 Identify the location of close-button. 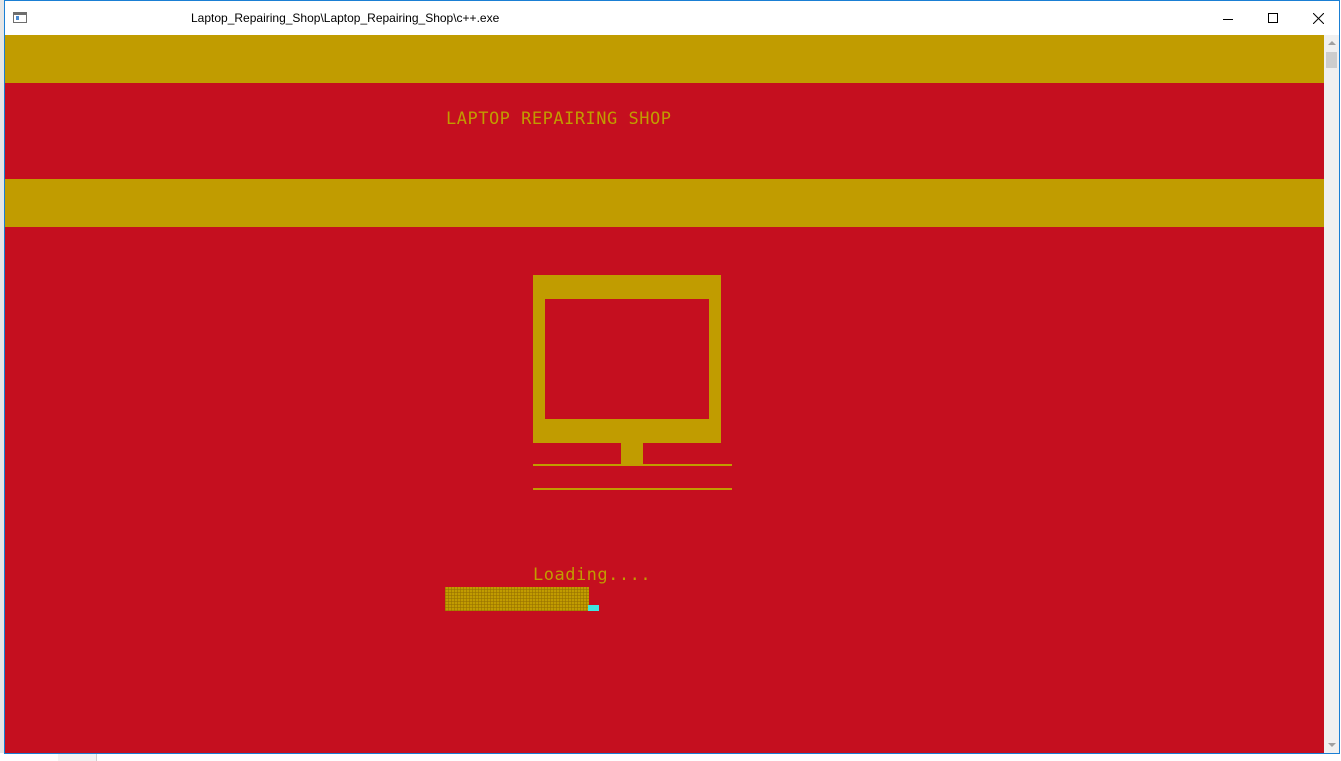
(1318, 18).